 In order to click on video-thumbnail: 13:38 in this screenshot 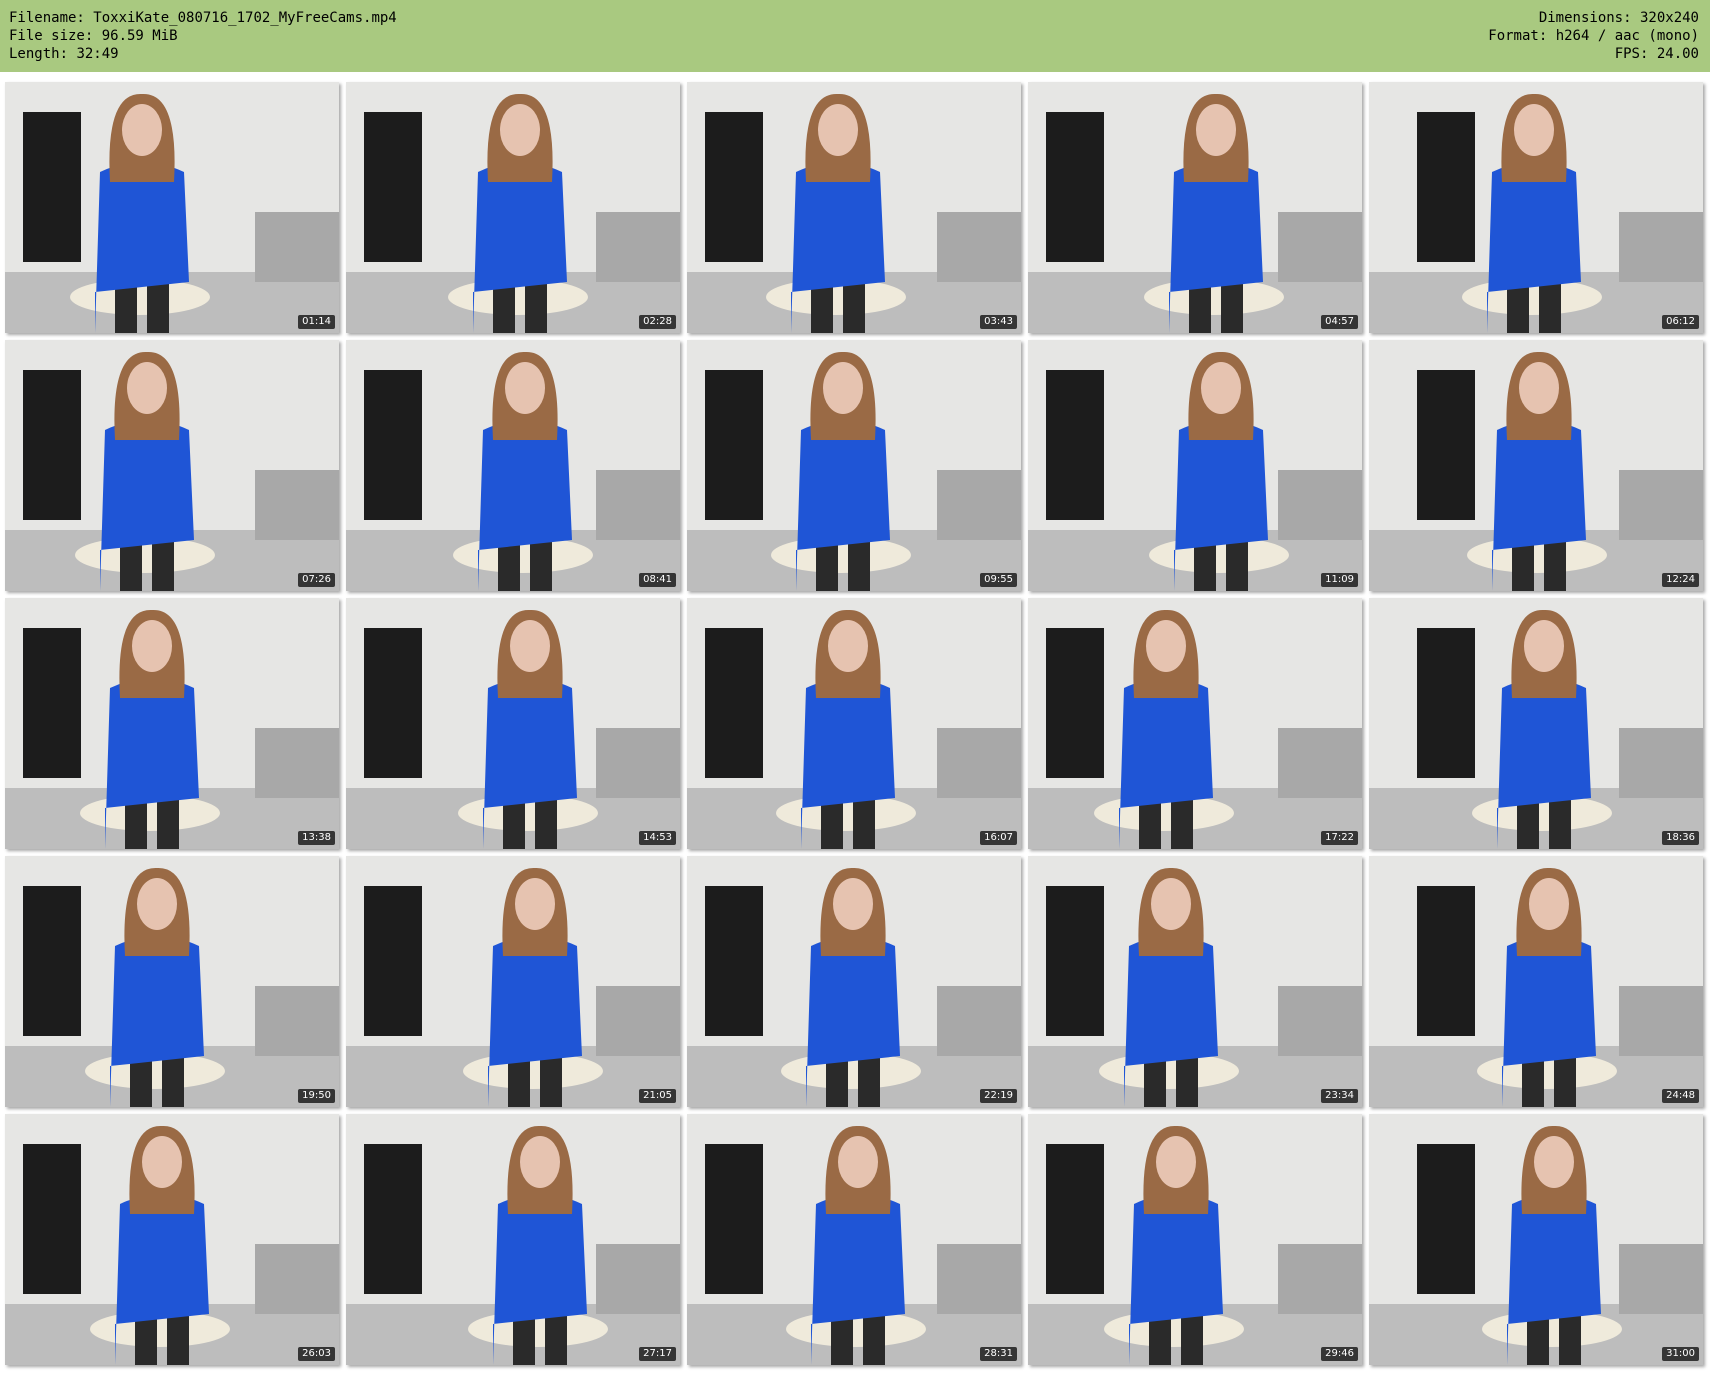, I will do `click(172, 723)`.